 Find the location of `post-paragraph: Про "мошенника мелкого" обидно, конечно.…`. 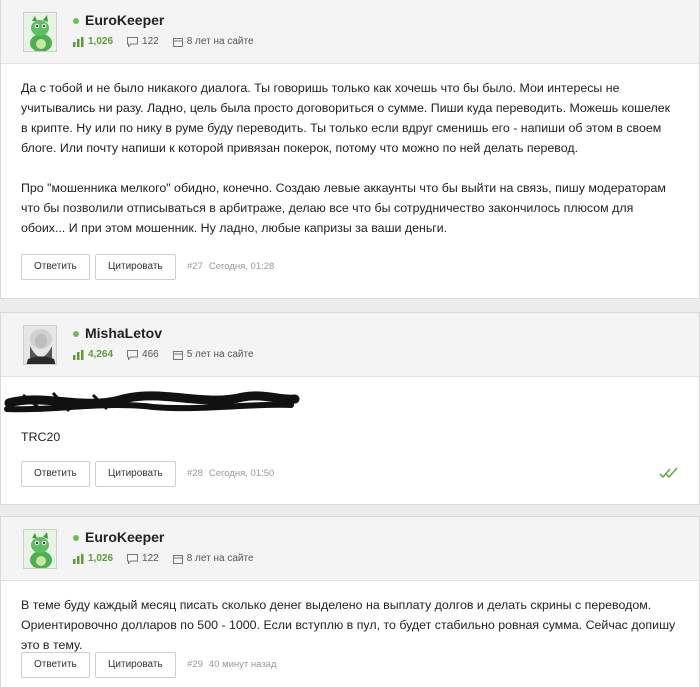

post-paragraph: Про "мошенника мелкого" обидно, конечно.… is located at coordinates (343, 208).